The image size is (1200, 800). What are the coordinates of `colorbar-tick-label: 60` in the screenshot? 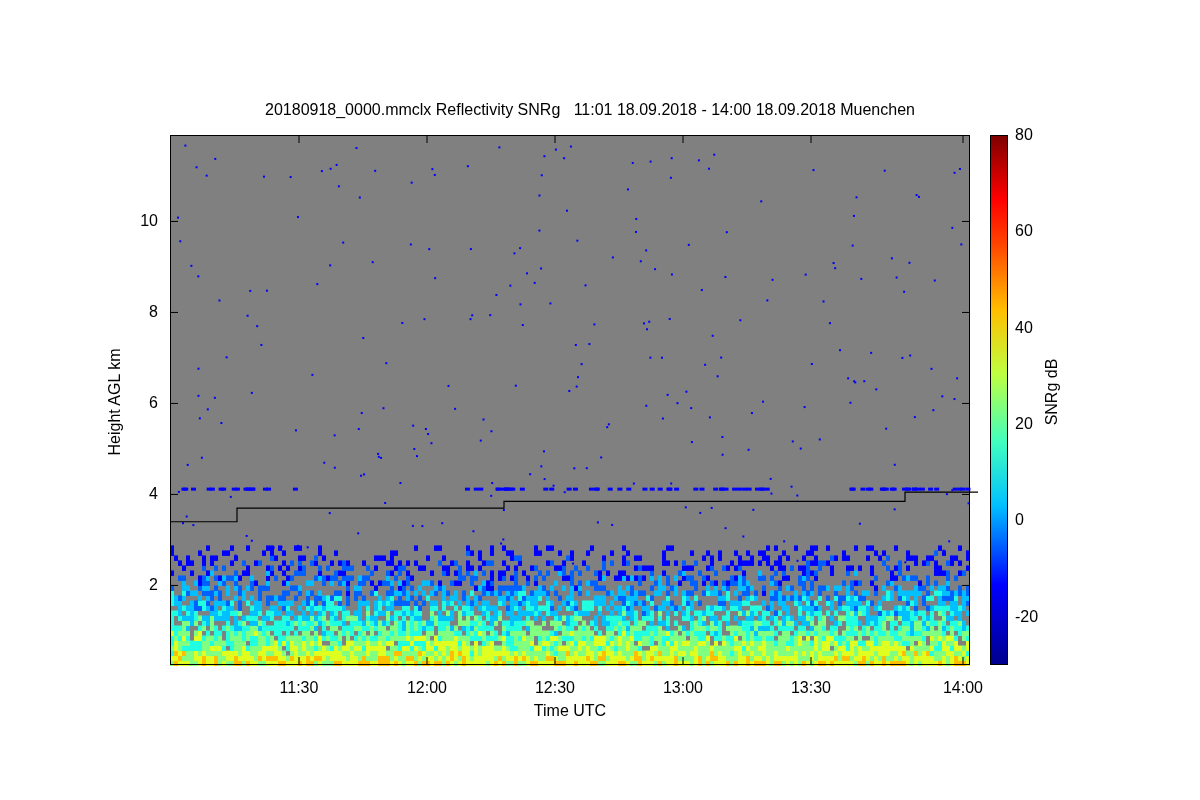 It's located at (1024, 231).